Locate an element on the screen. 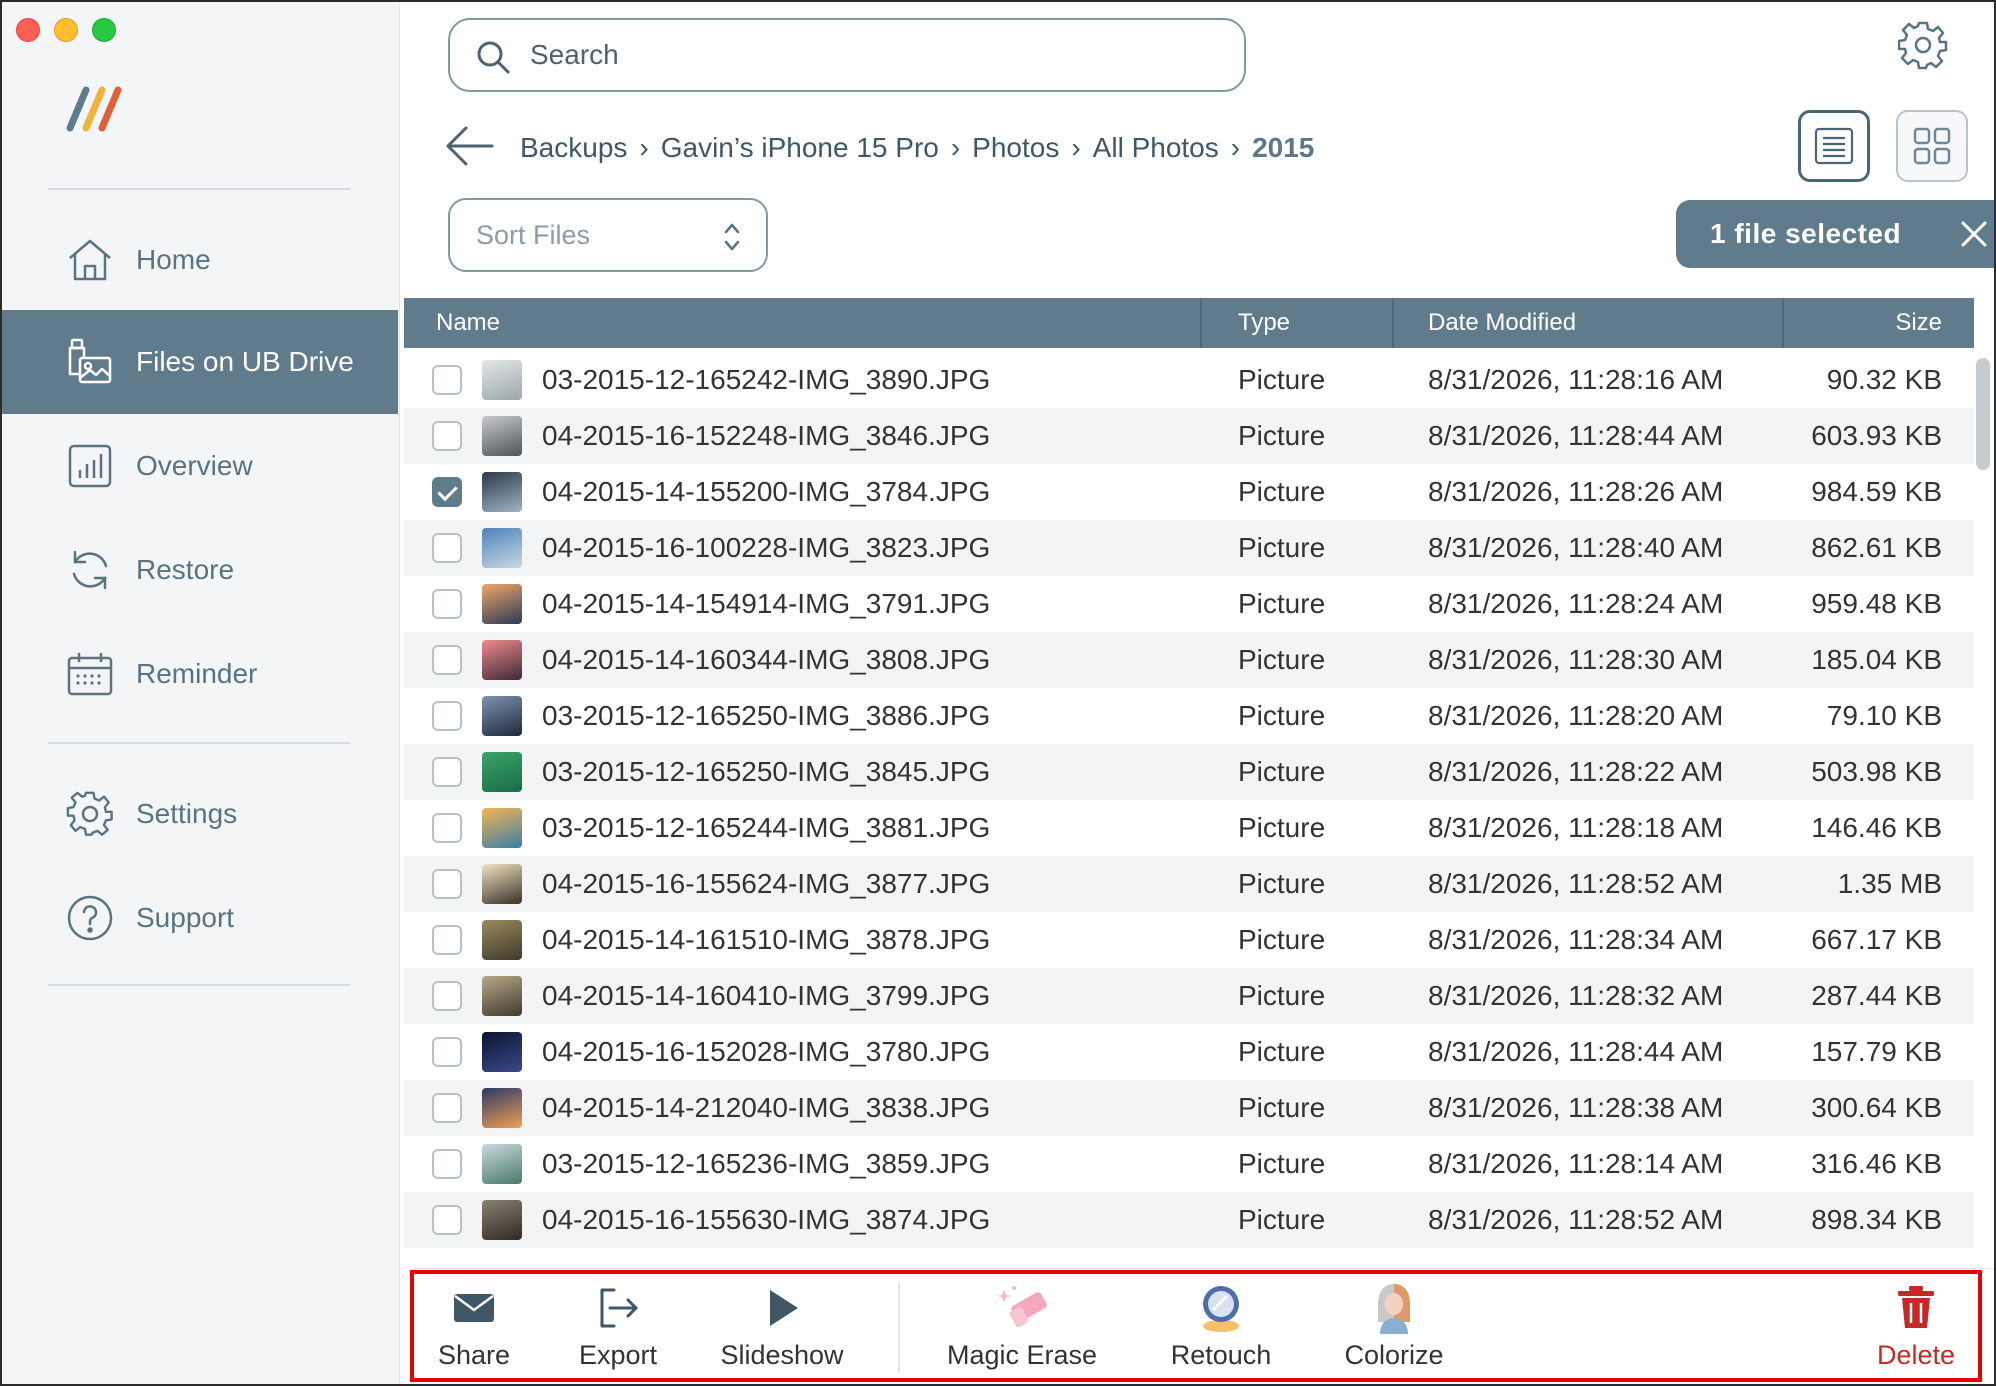  sidebar-item-overview: Overview is located at coordinates (200, 466).